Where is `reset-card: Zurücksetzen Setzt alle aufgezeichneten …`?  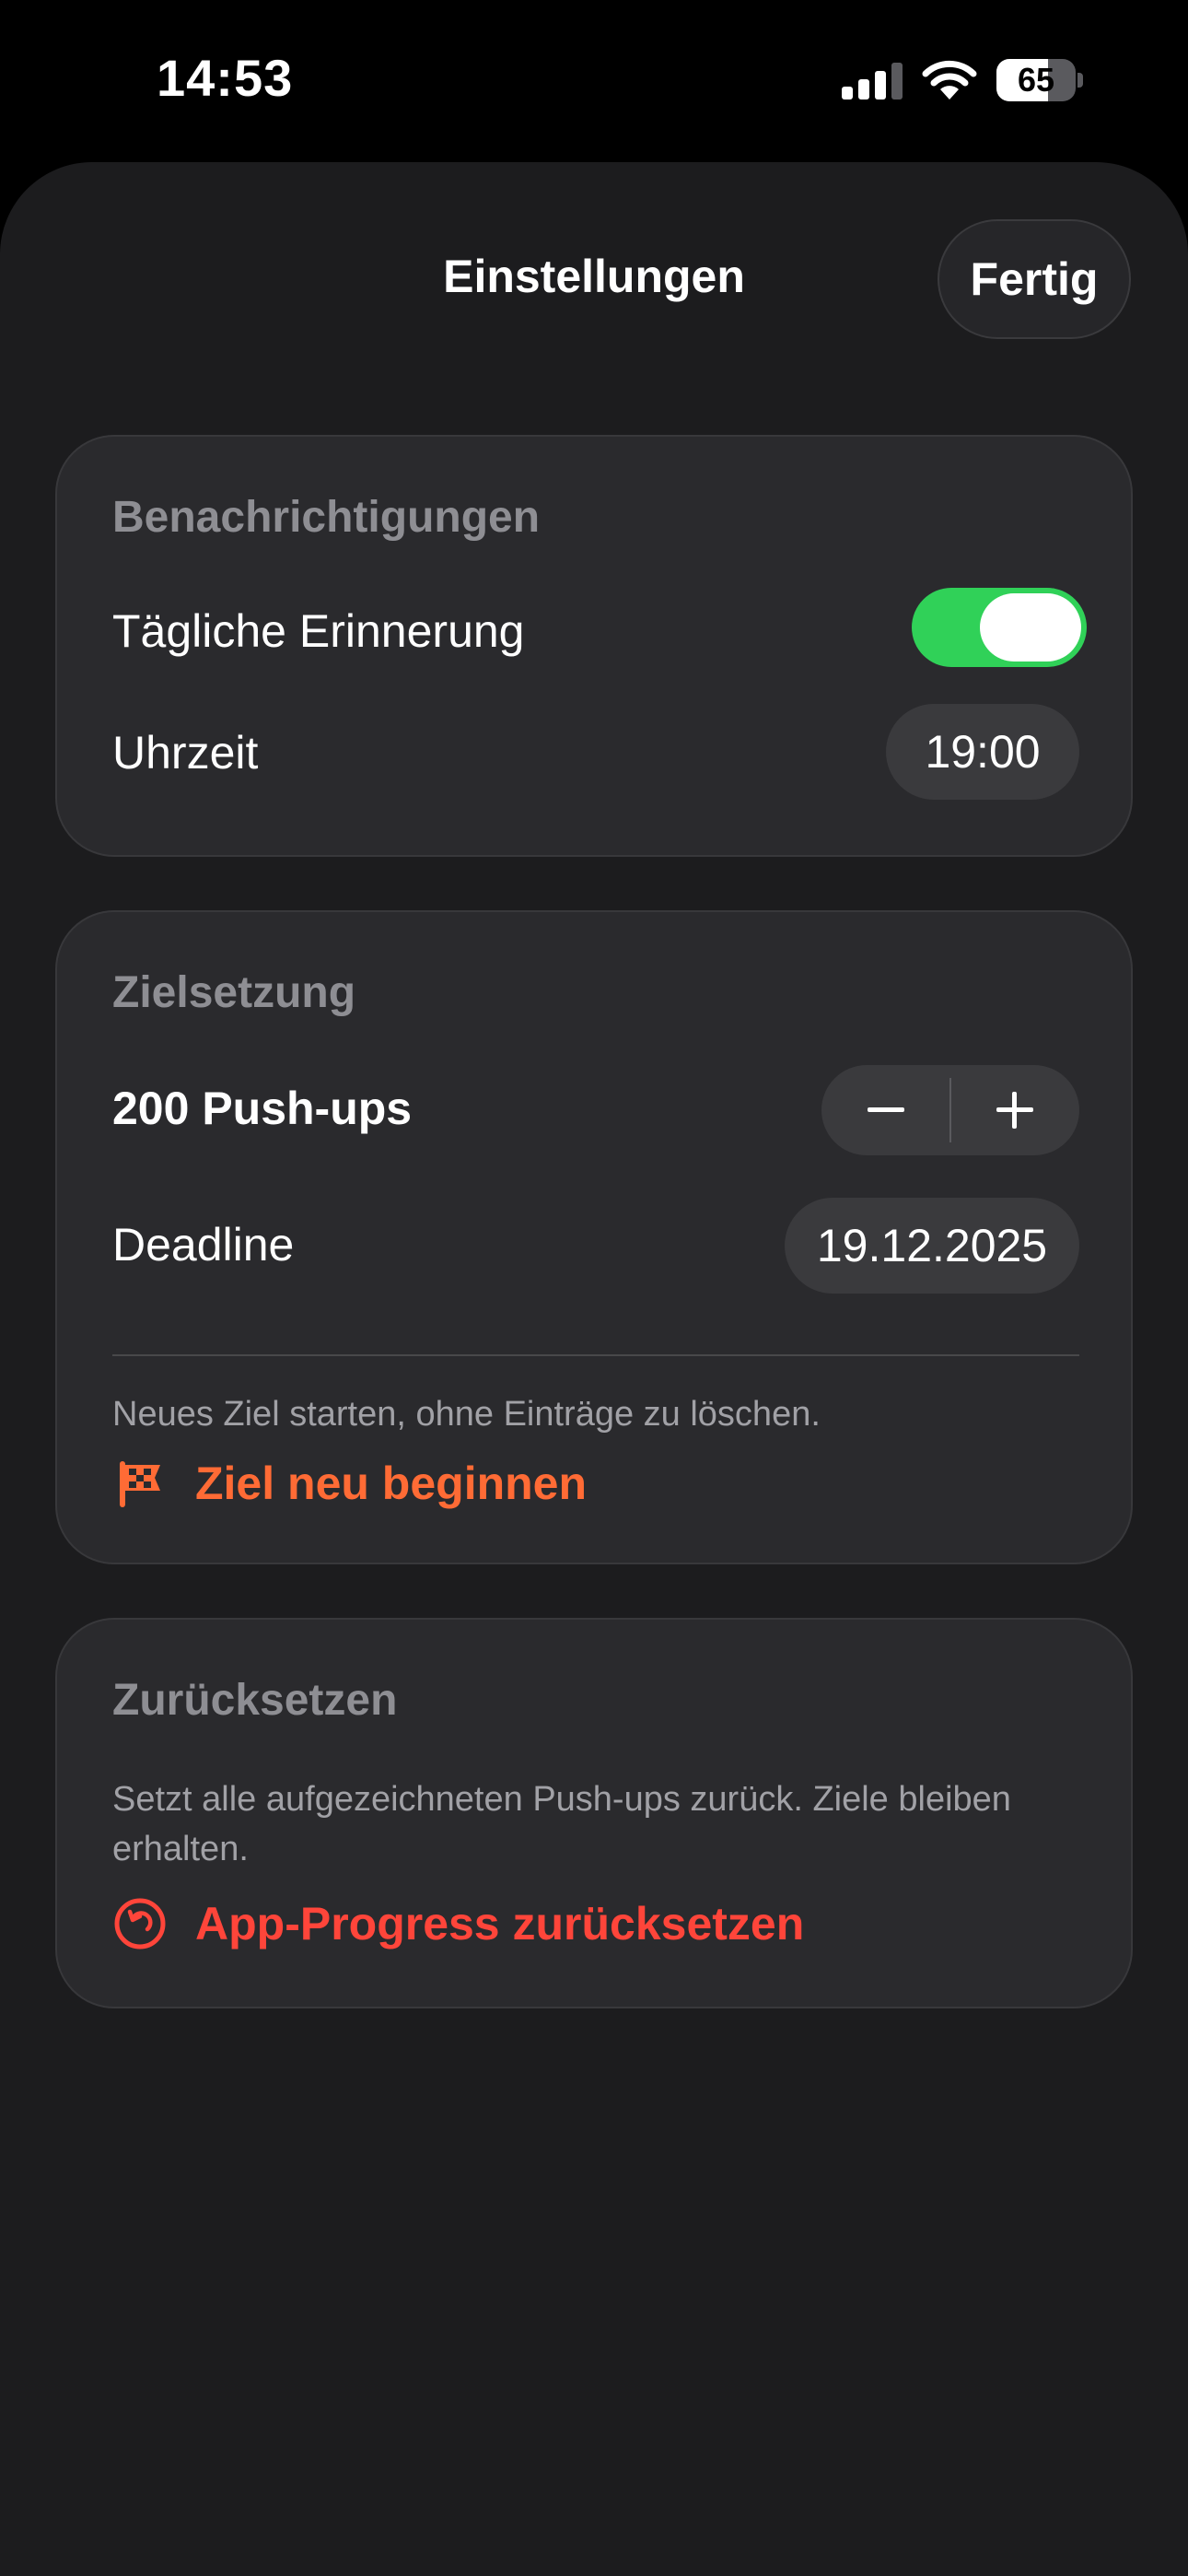
reset-card: Zurücksetzen Setzt alle aufgezeichneten … is located at coordinates (594, 1813).